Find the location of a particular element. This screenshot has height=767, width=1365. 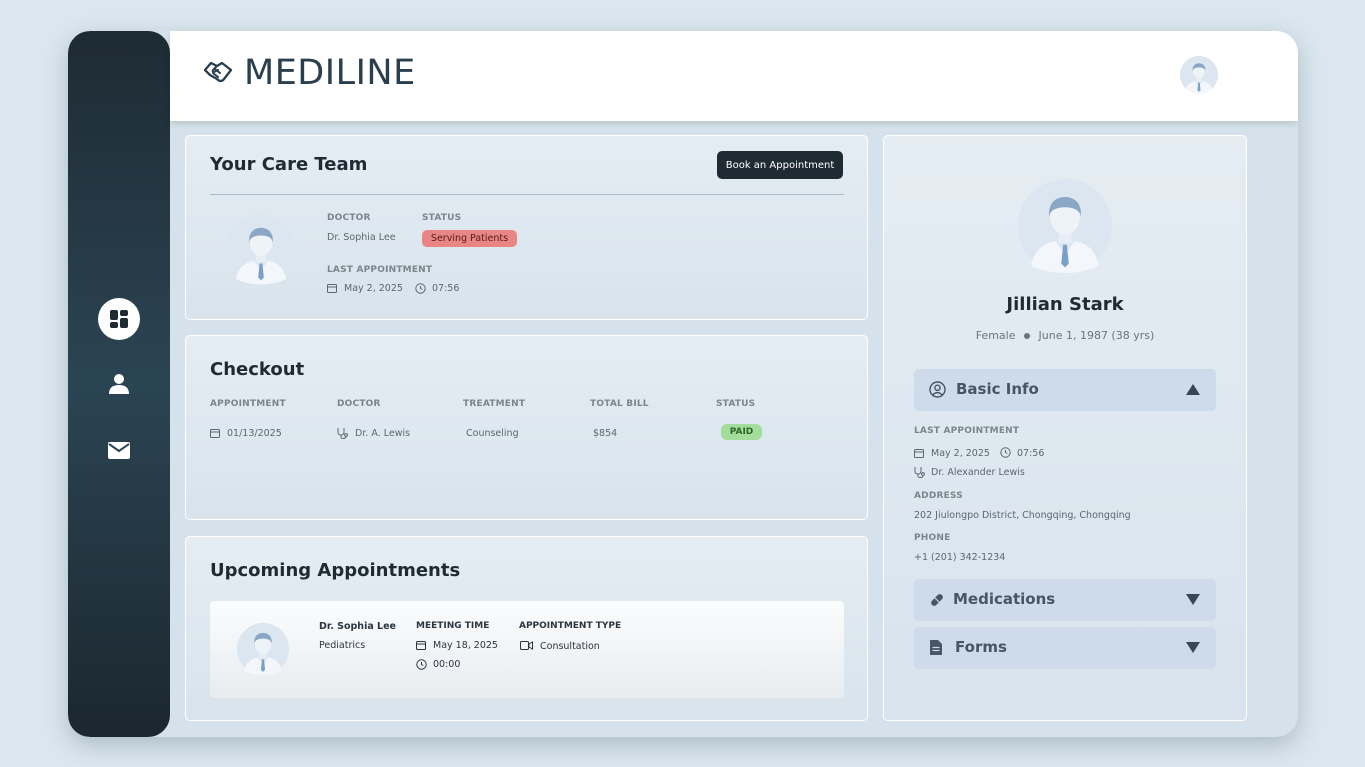

medications-label: Medications is located at coordinates (1004, 599).